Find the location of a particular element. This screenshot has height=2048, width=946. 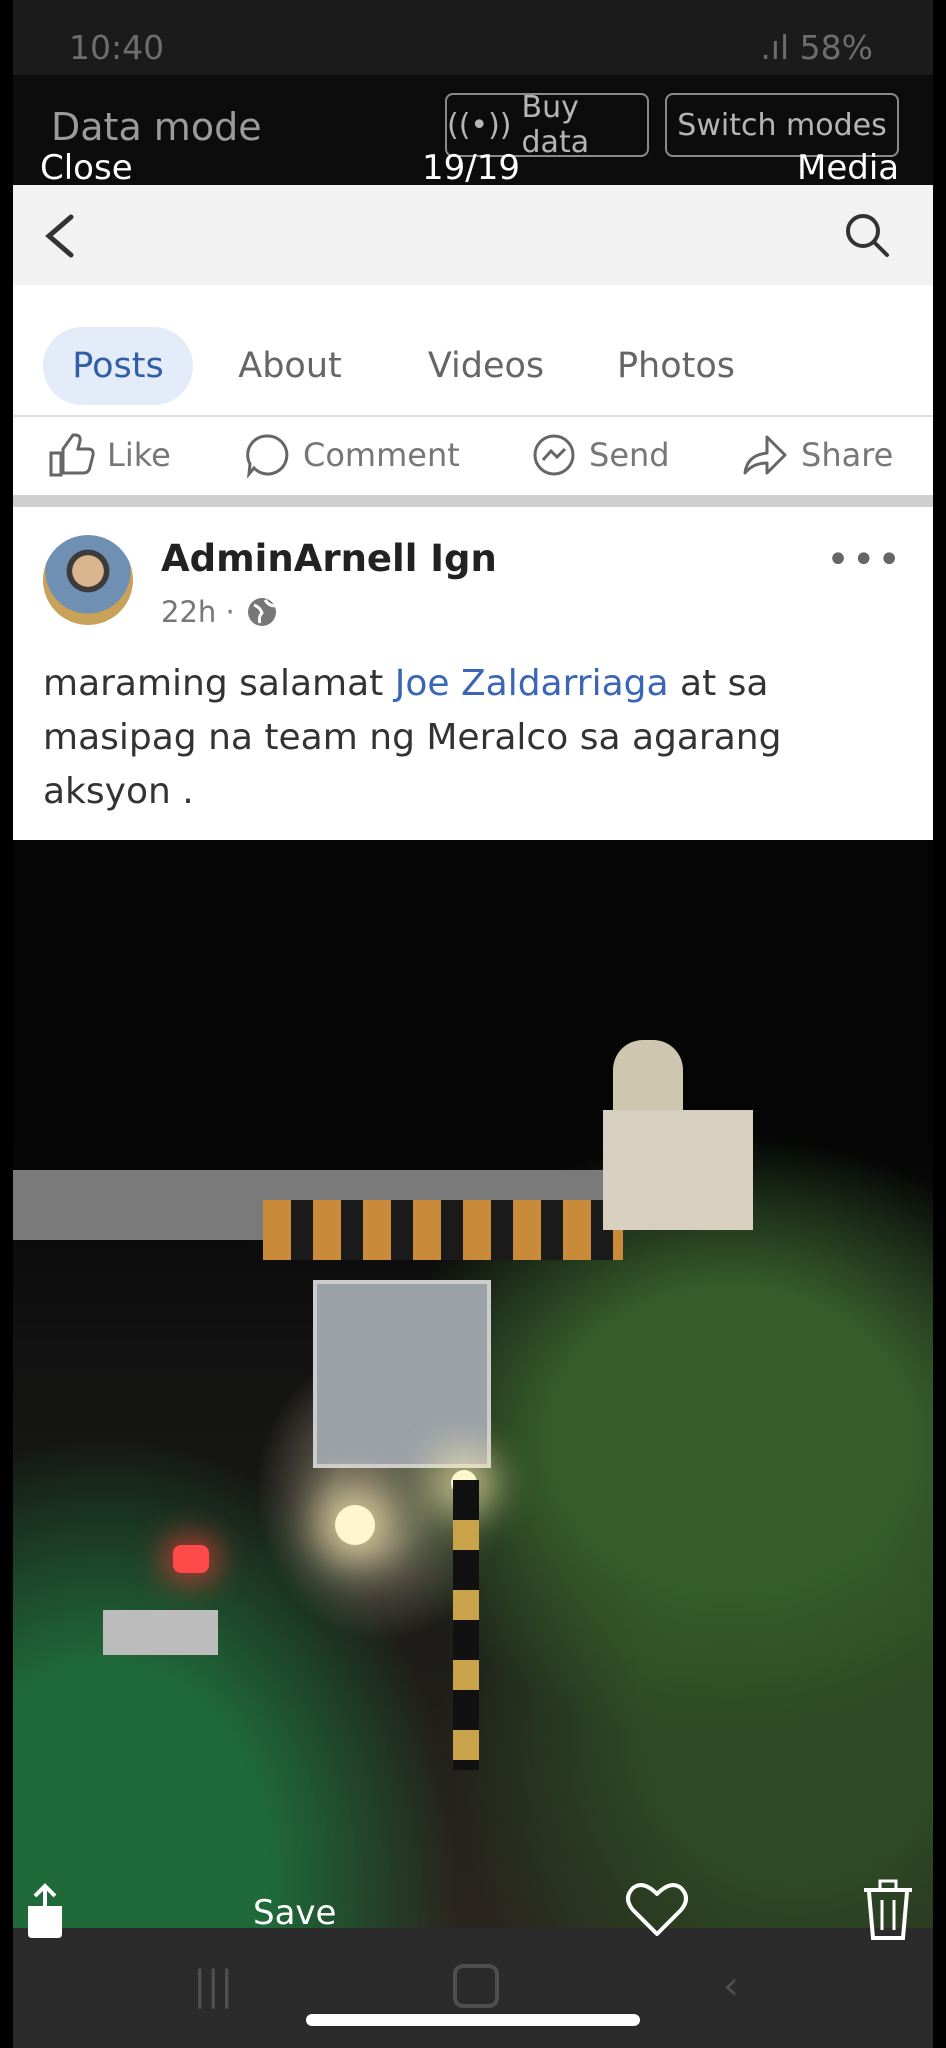

back-nav-icon: ‹ is located at coordinates (731, 1986).